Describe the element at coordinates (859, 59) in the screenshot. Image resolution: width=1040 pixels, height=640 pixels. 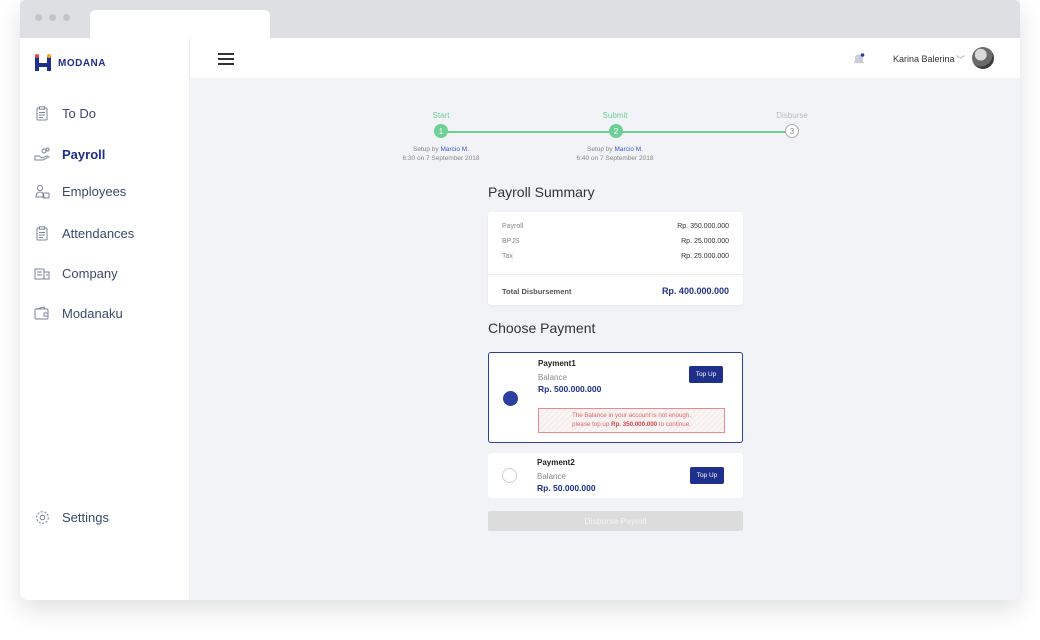
I see `notification-bell-icon` at that location.